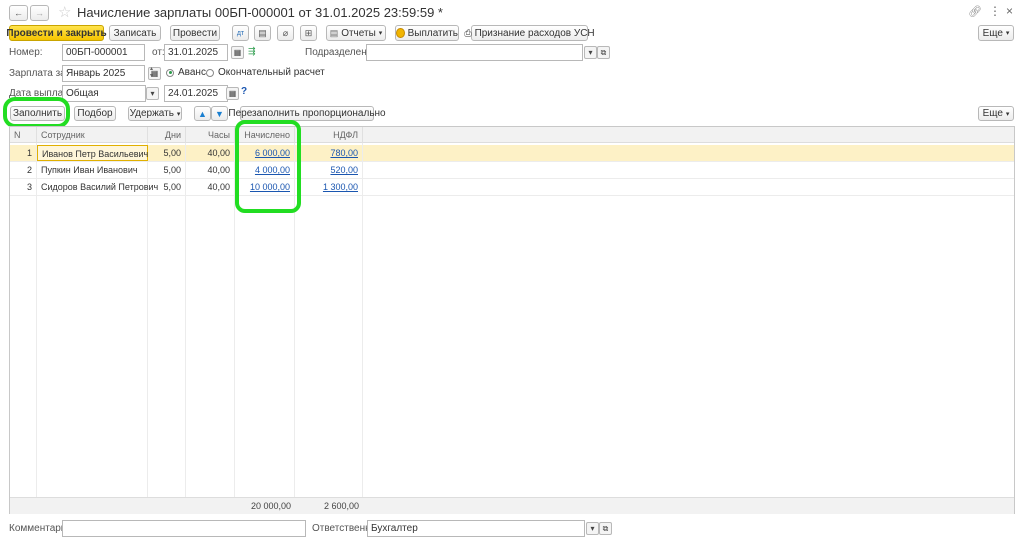 The width and height of the screenshot is (1024, 545). I want to click on post-button: Провести, so click(195, 33).